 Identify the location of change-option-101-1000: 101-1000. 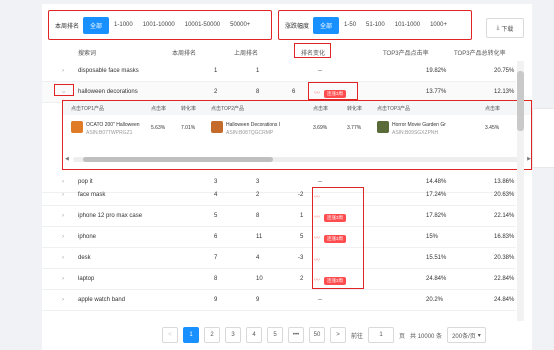
(407, 25).